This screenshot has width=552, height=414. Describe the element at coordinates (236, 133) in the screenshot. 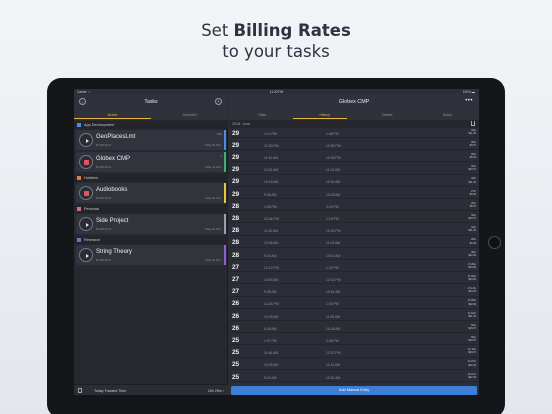

I see `entry-day: 29` at that location.